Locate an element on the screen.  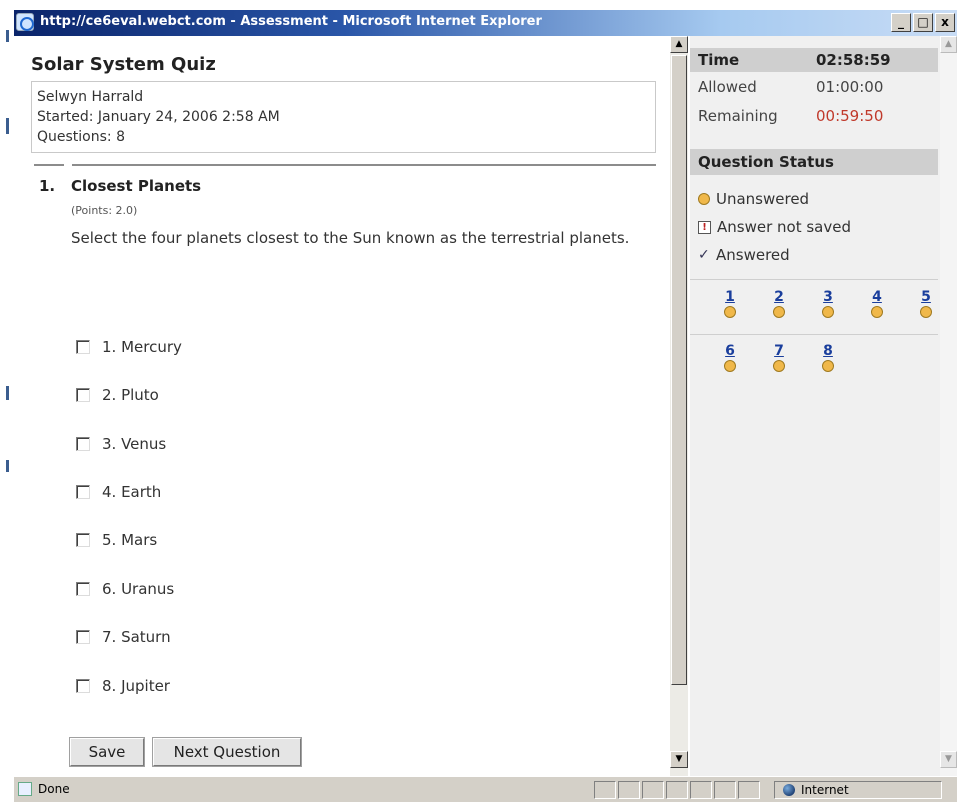
option-uranus: 6. Uranus is located at coordinates (125, 589).